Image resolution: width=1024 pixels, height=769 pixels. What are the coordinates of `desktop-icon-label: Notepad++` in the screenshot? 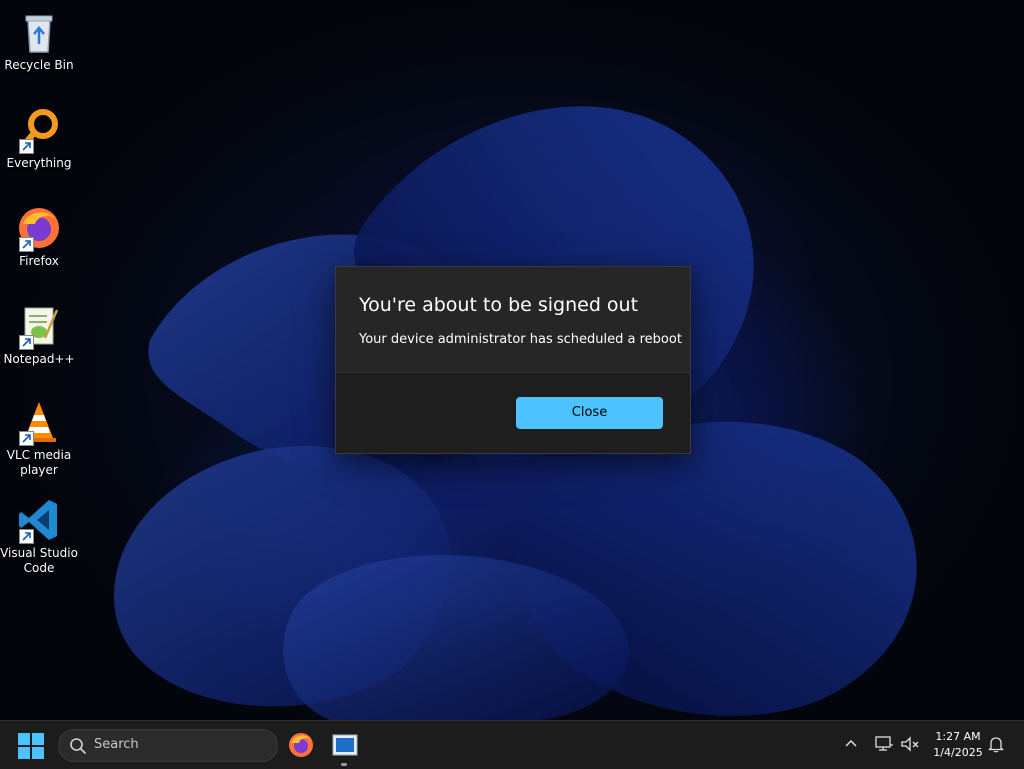 It's located at (39, 359).